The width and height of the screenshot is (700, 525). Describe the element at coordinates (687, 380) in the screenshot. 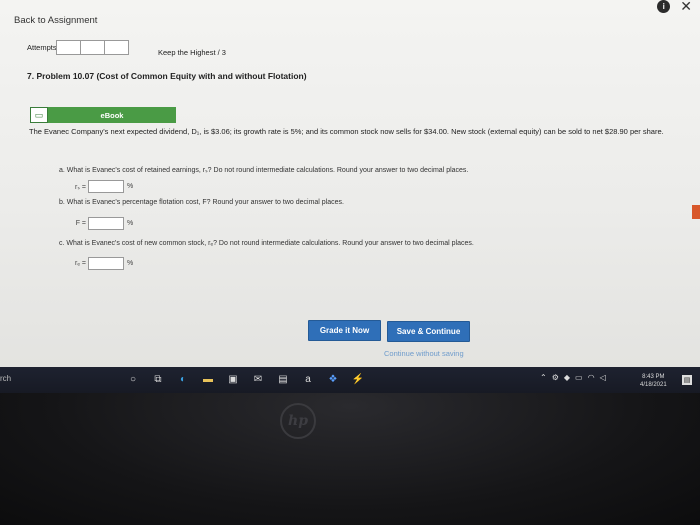

I see `notification-icon: ▤` at that location.